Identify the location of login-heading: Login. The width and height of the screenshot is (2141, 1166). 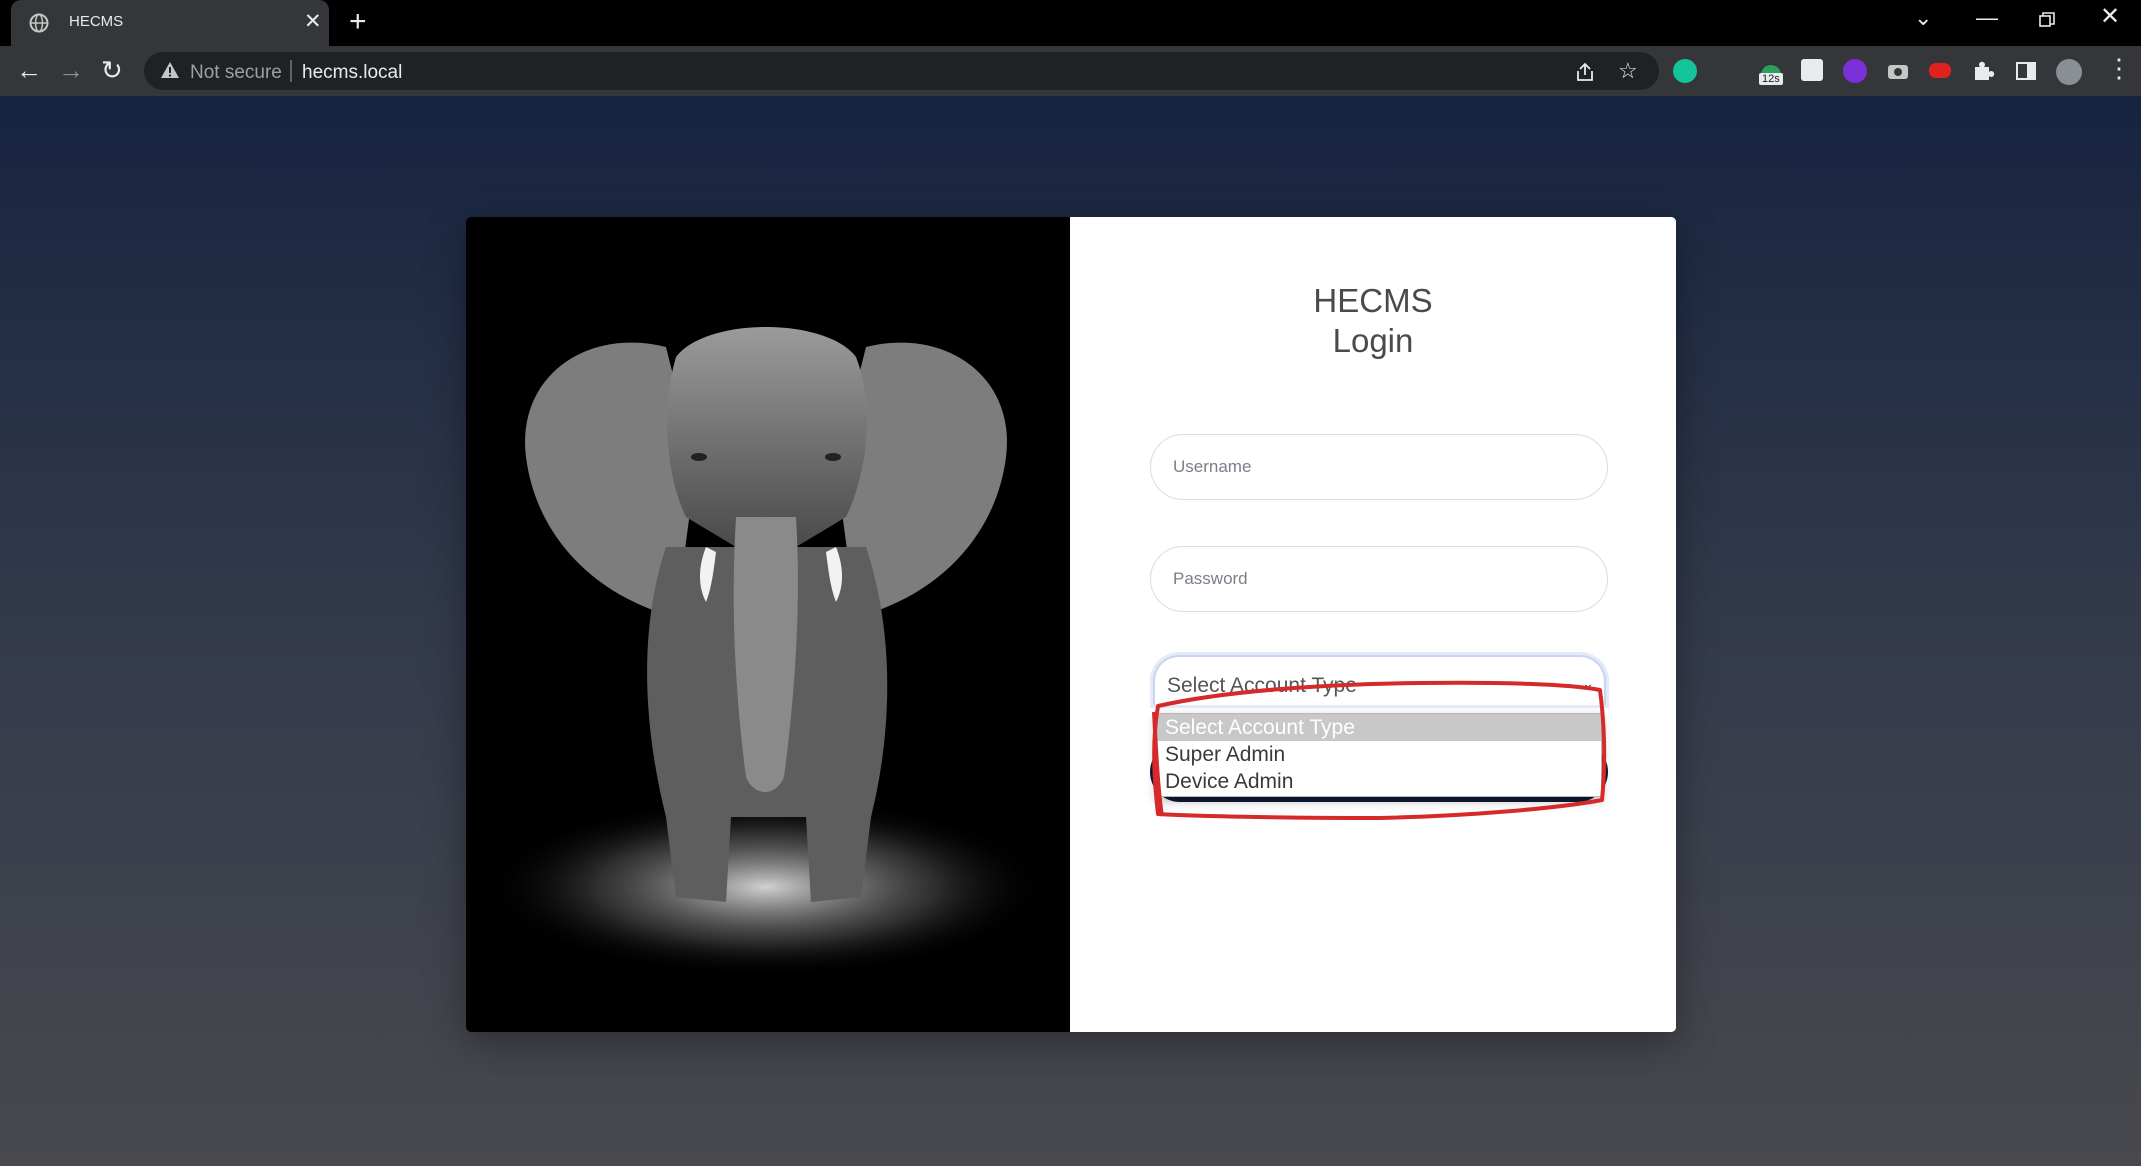
(1373, 340).